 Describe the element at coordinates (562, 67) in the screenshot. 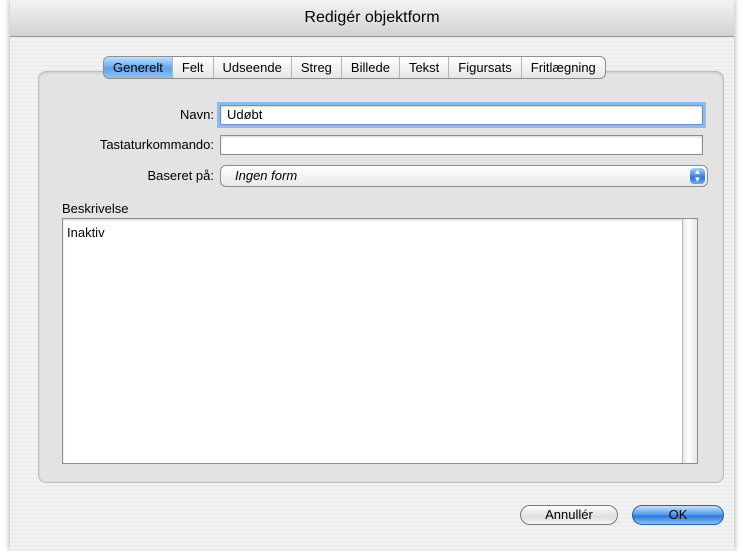

I see `tab-fritlaegning: Fritlægning` at that location.